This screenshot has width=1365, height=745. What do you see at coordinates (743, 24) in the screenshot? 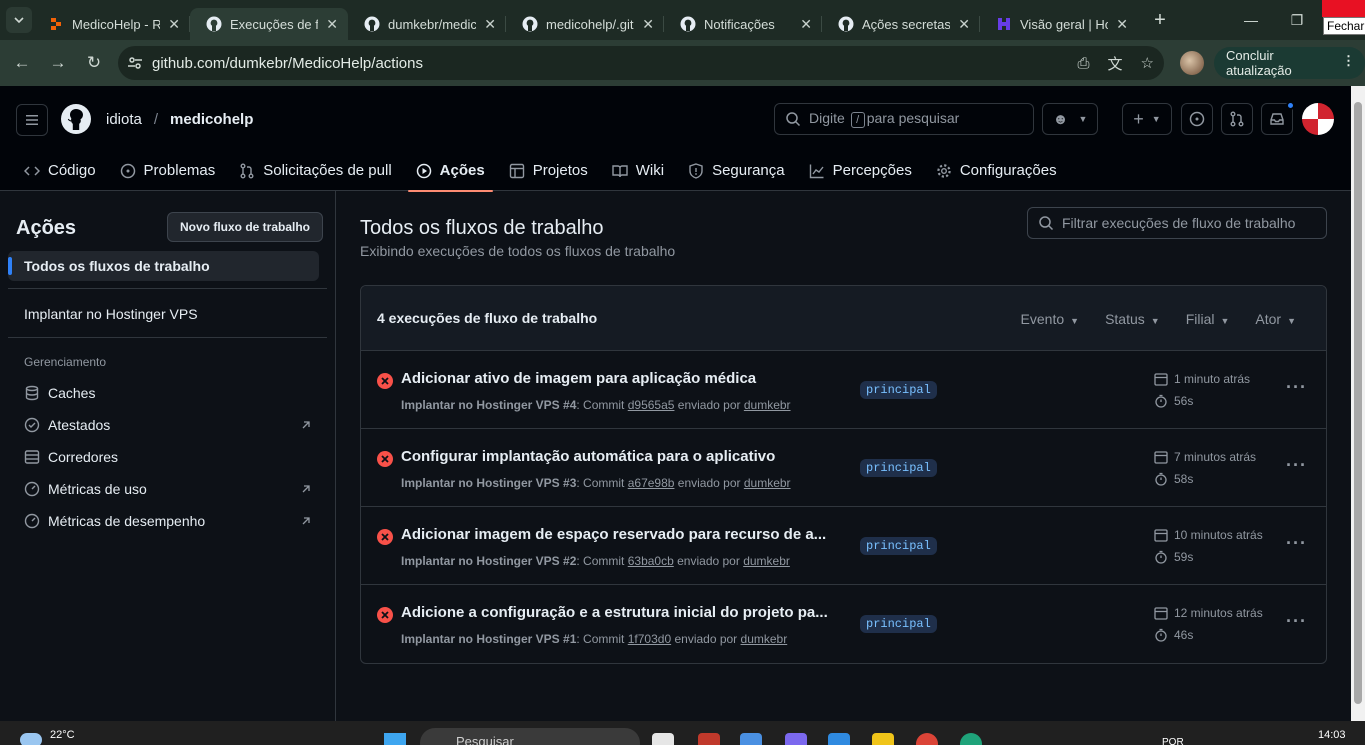
I see `browser-tab: Notificações ✕` at bounding box center [743, 24].